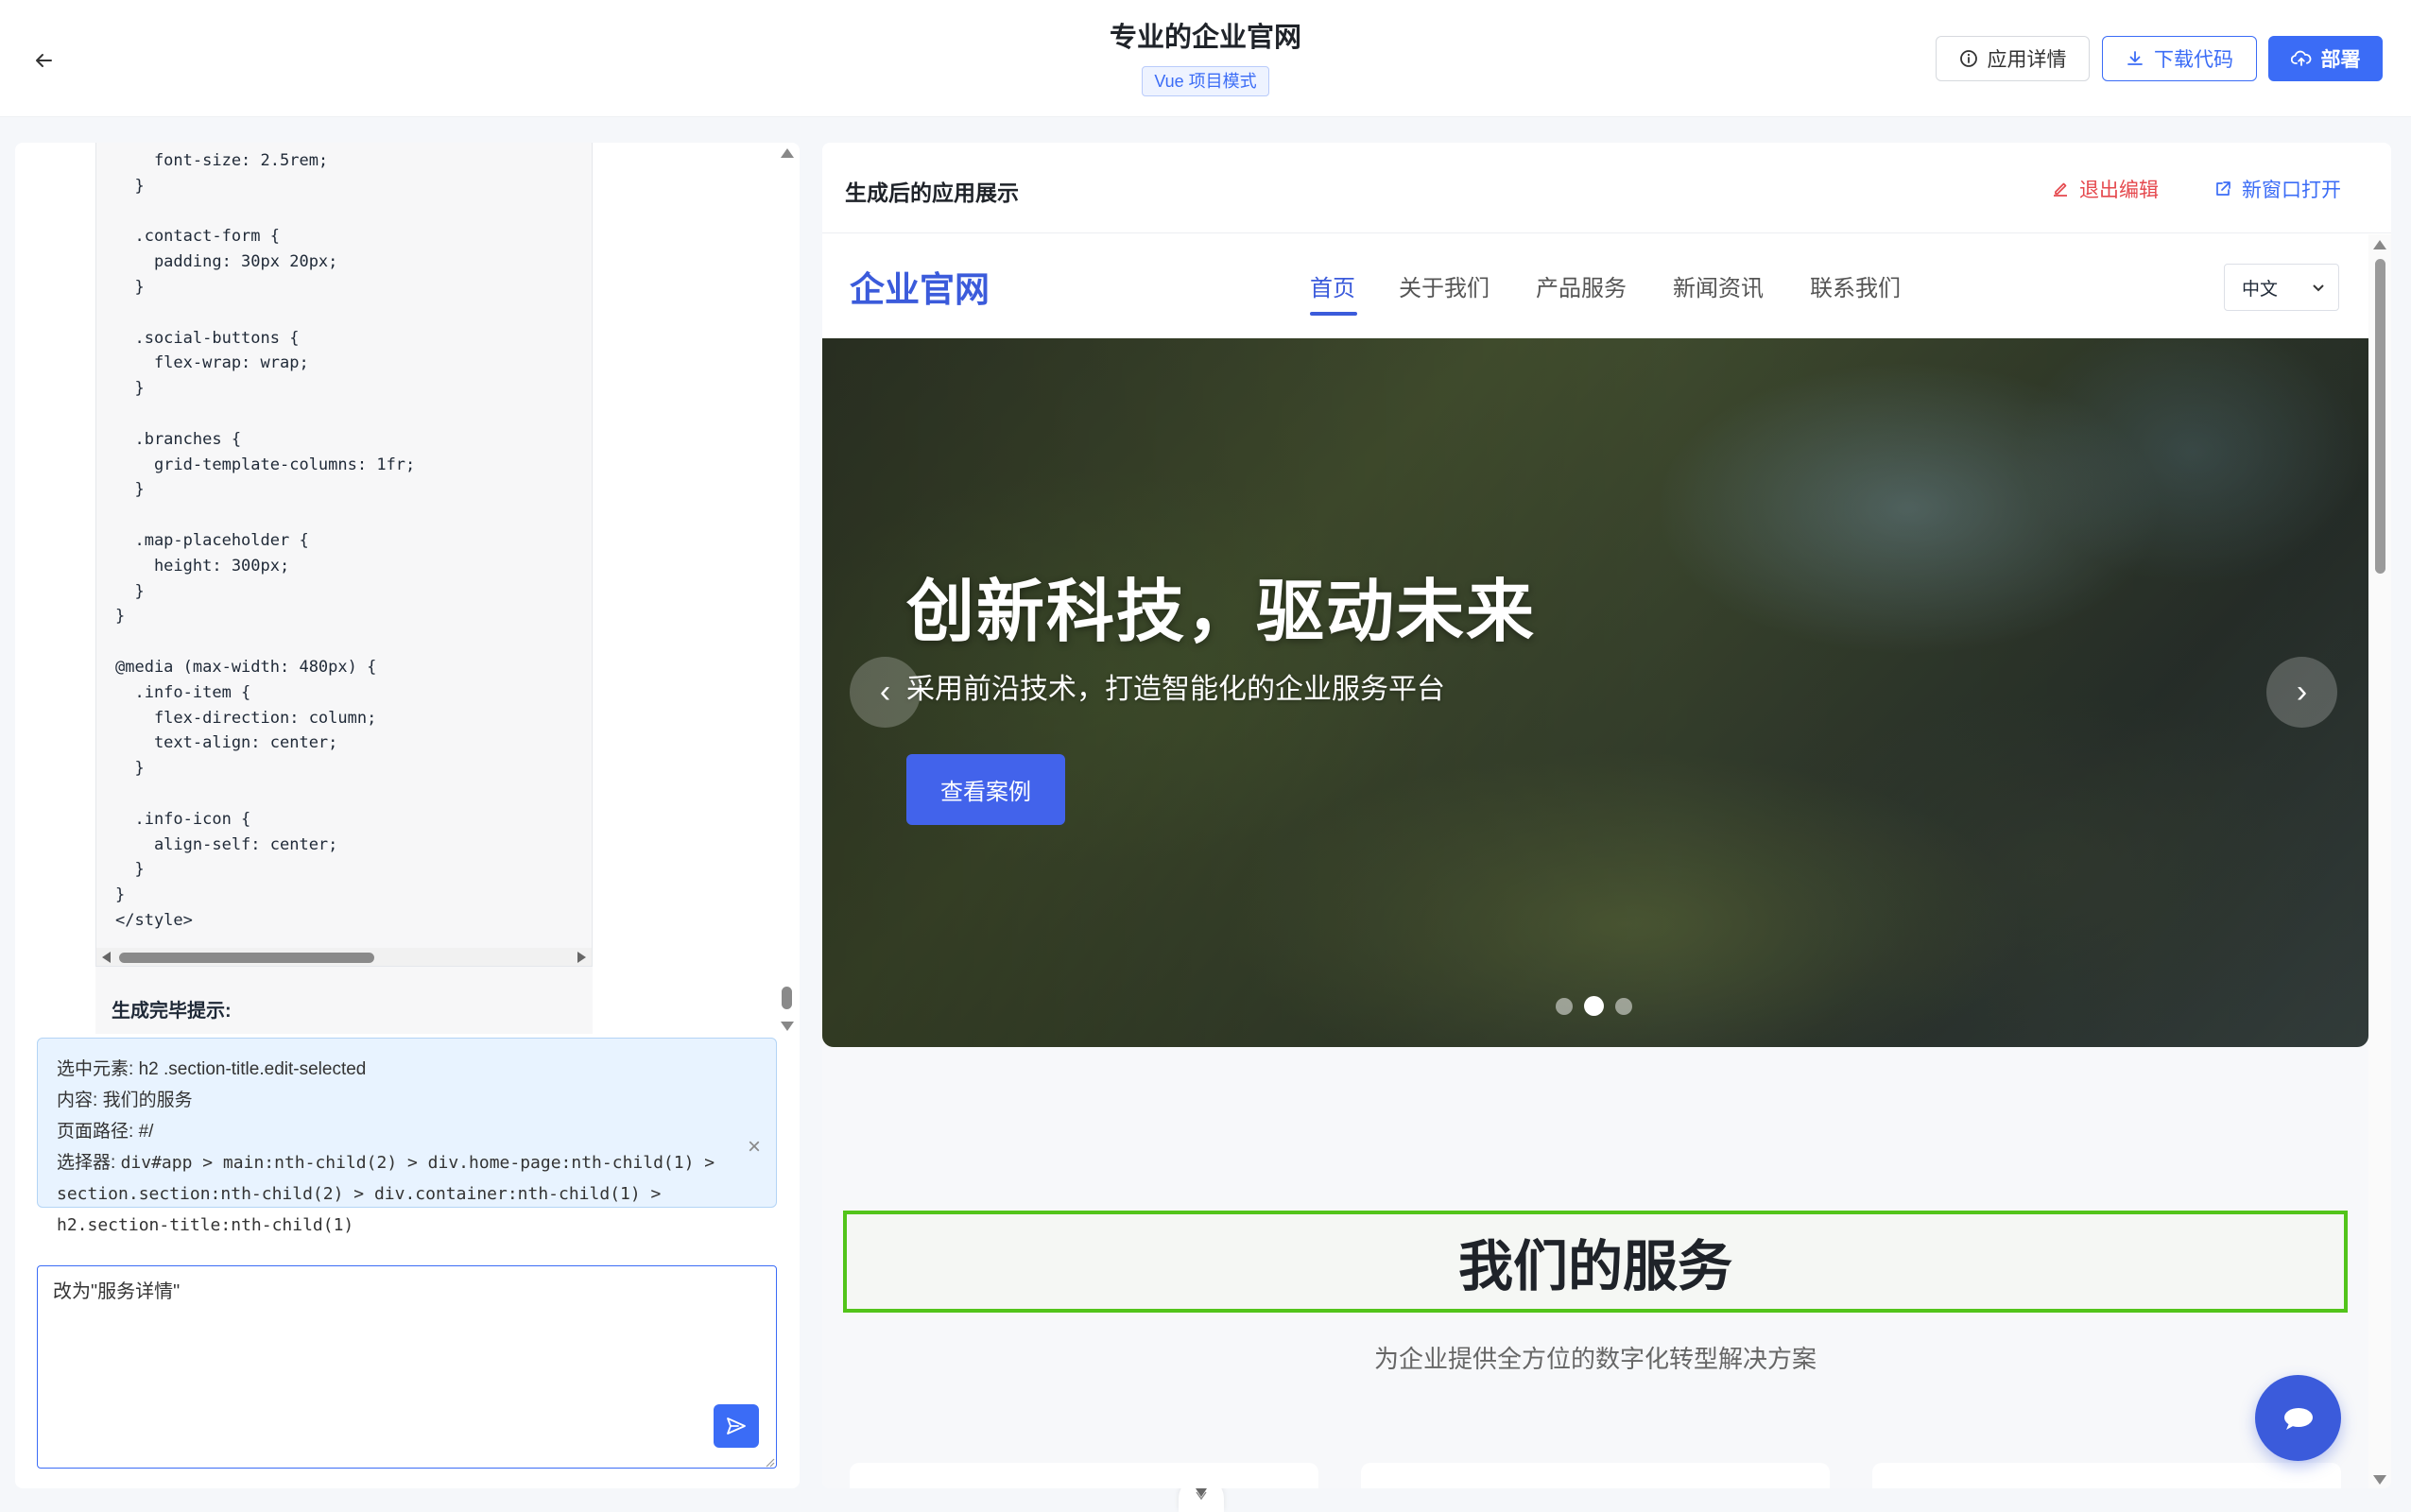 The width and height of the screenshot is (2411, 1512). I want to click on deploy-button: 部署, so click(2325, 58).